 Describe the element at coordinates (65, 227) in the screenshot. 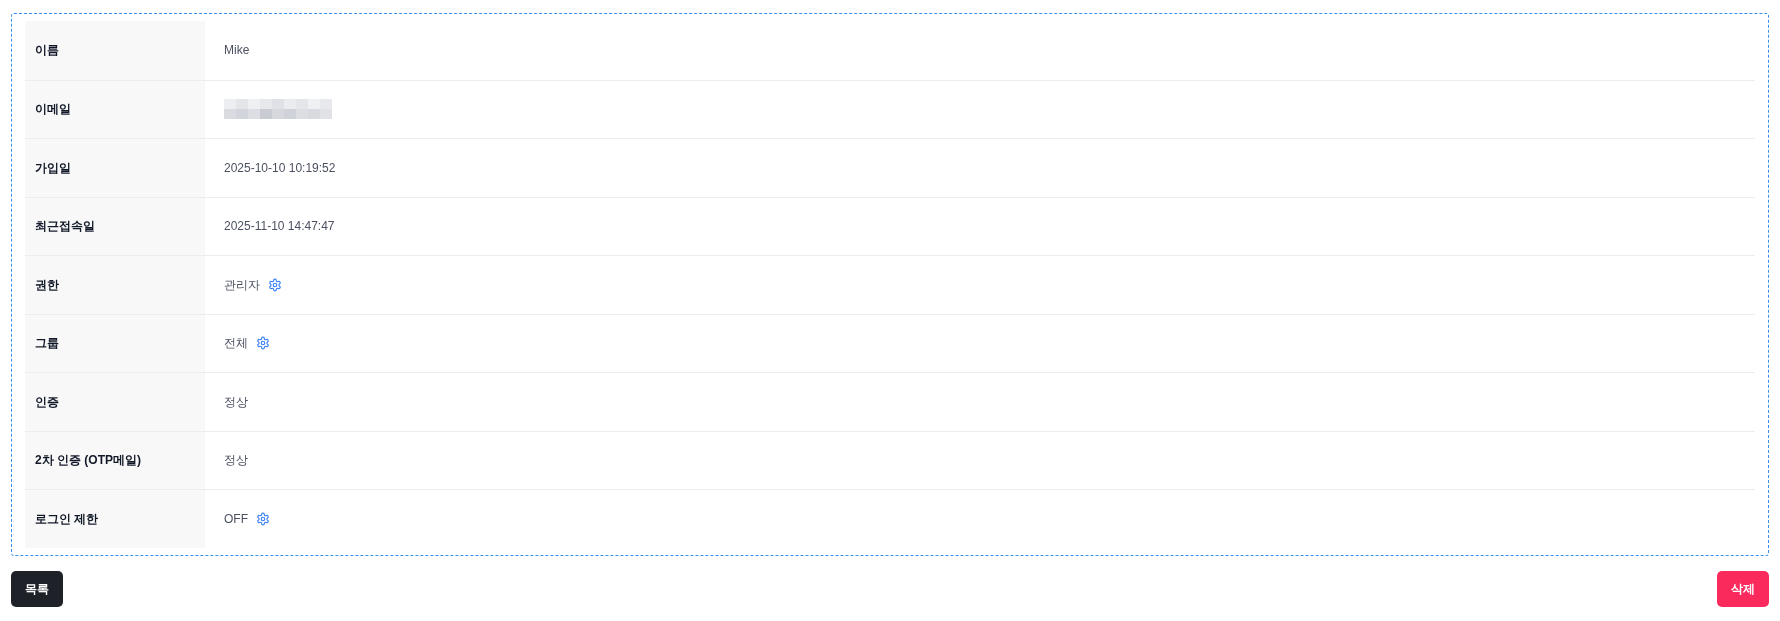

I see `field-label: 최근접속일` at that location.